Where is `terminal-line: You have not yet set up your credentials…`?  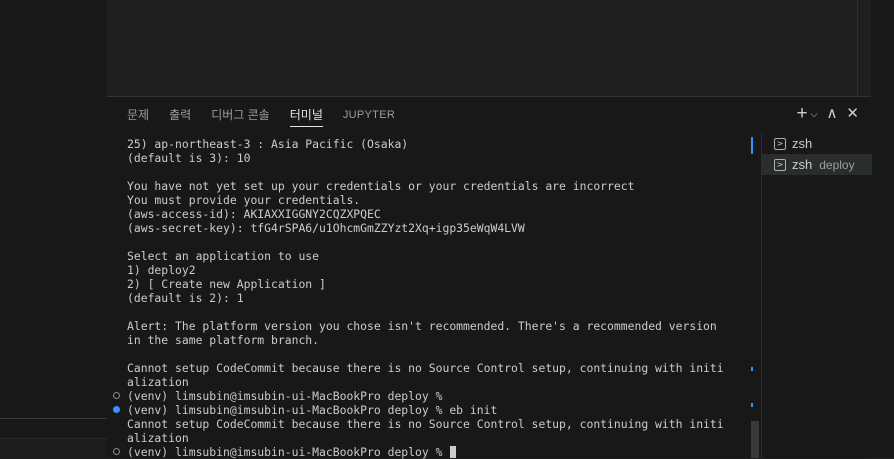
terminal-line: You have not yet set up your credentials… is located at coordinates (381, 186).